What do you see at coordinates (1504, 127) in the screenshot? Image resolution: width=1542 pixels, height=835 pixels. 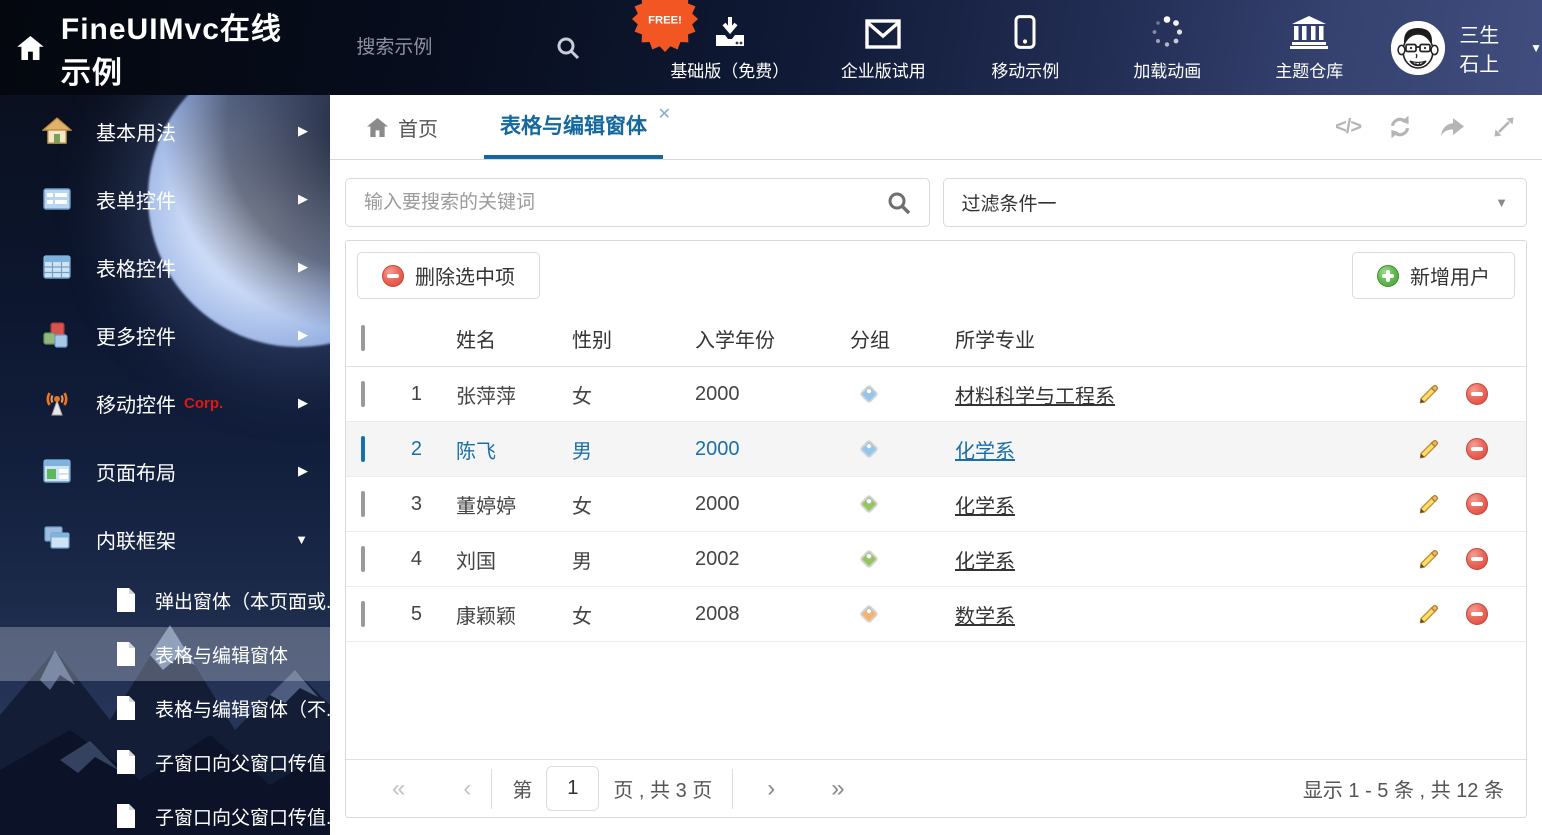 I see `fullscreen-icon` at bounding box center [1504, 127].